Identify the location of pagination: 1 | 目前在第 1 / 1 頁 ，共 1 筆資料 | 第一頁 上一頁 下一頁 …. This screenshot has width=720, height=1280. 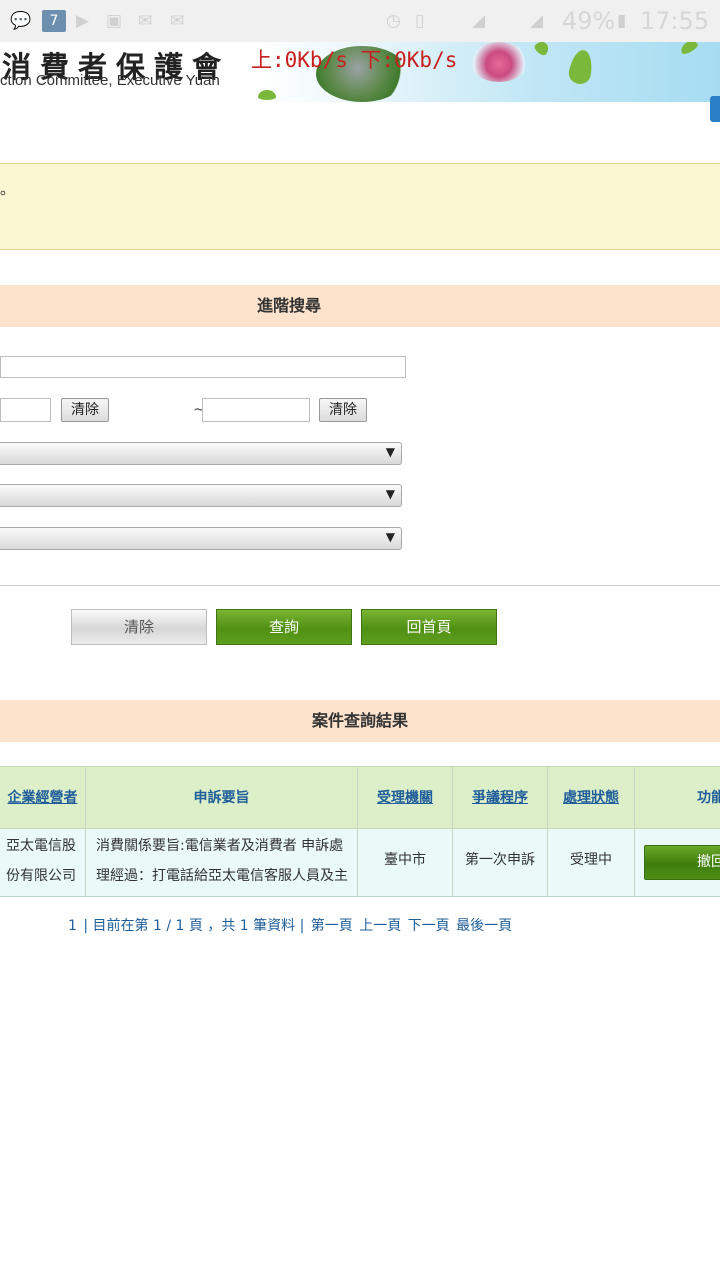
(291, 925).